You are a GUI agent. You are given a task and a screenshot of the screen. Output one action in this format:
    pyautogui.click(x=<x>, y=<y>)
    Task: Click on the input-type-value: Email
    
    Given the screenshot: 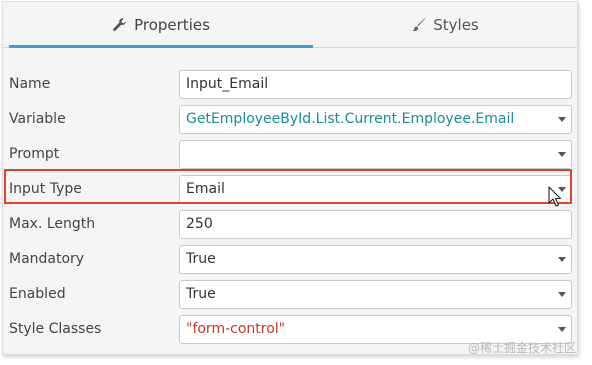 What is the action you would take?
    pyautogui.click(x=205, y=189)
    